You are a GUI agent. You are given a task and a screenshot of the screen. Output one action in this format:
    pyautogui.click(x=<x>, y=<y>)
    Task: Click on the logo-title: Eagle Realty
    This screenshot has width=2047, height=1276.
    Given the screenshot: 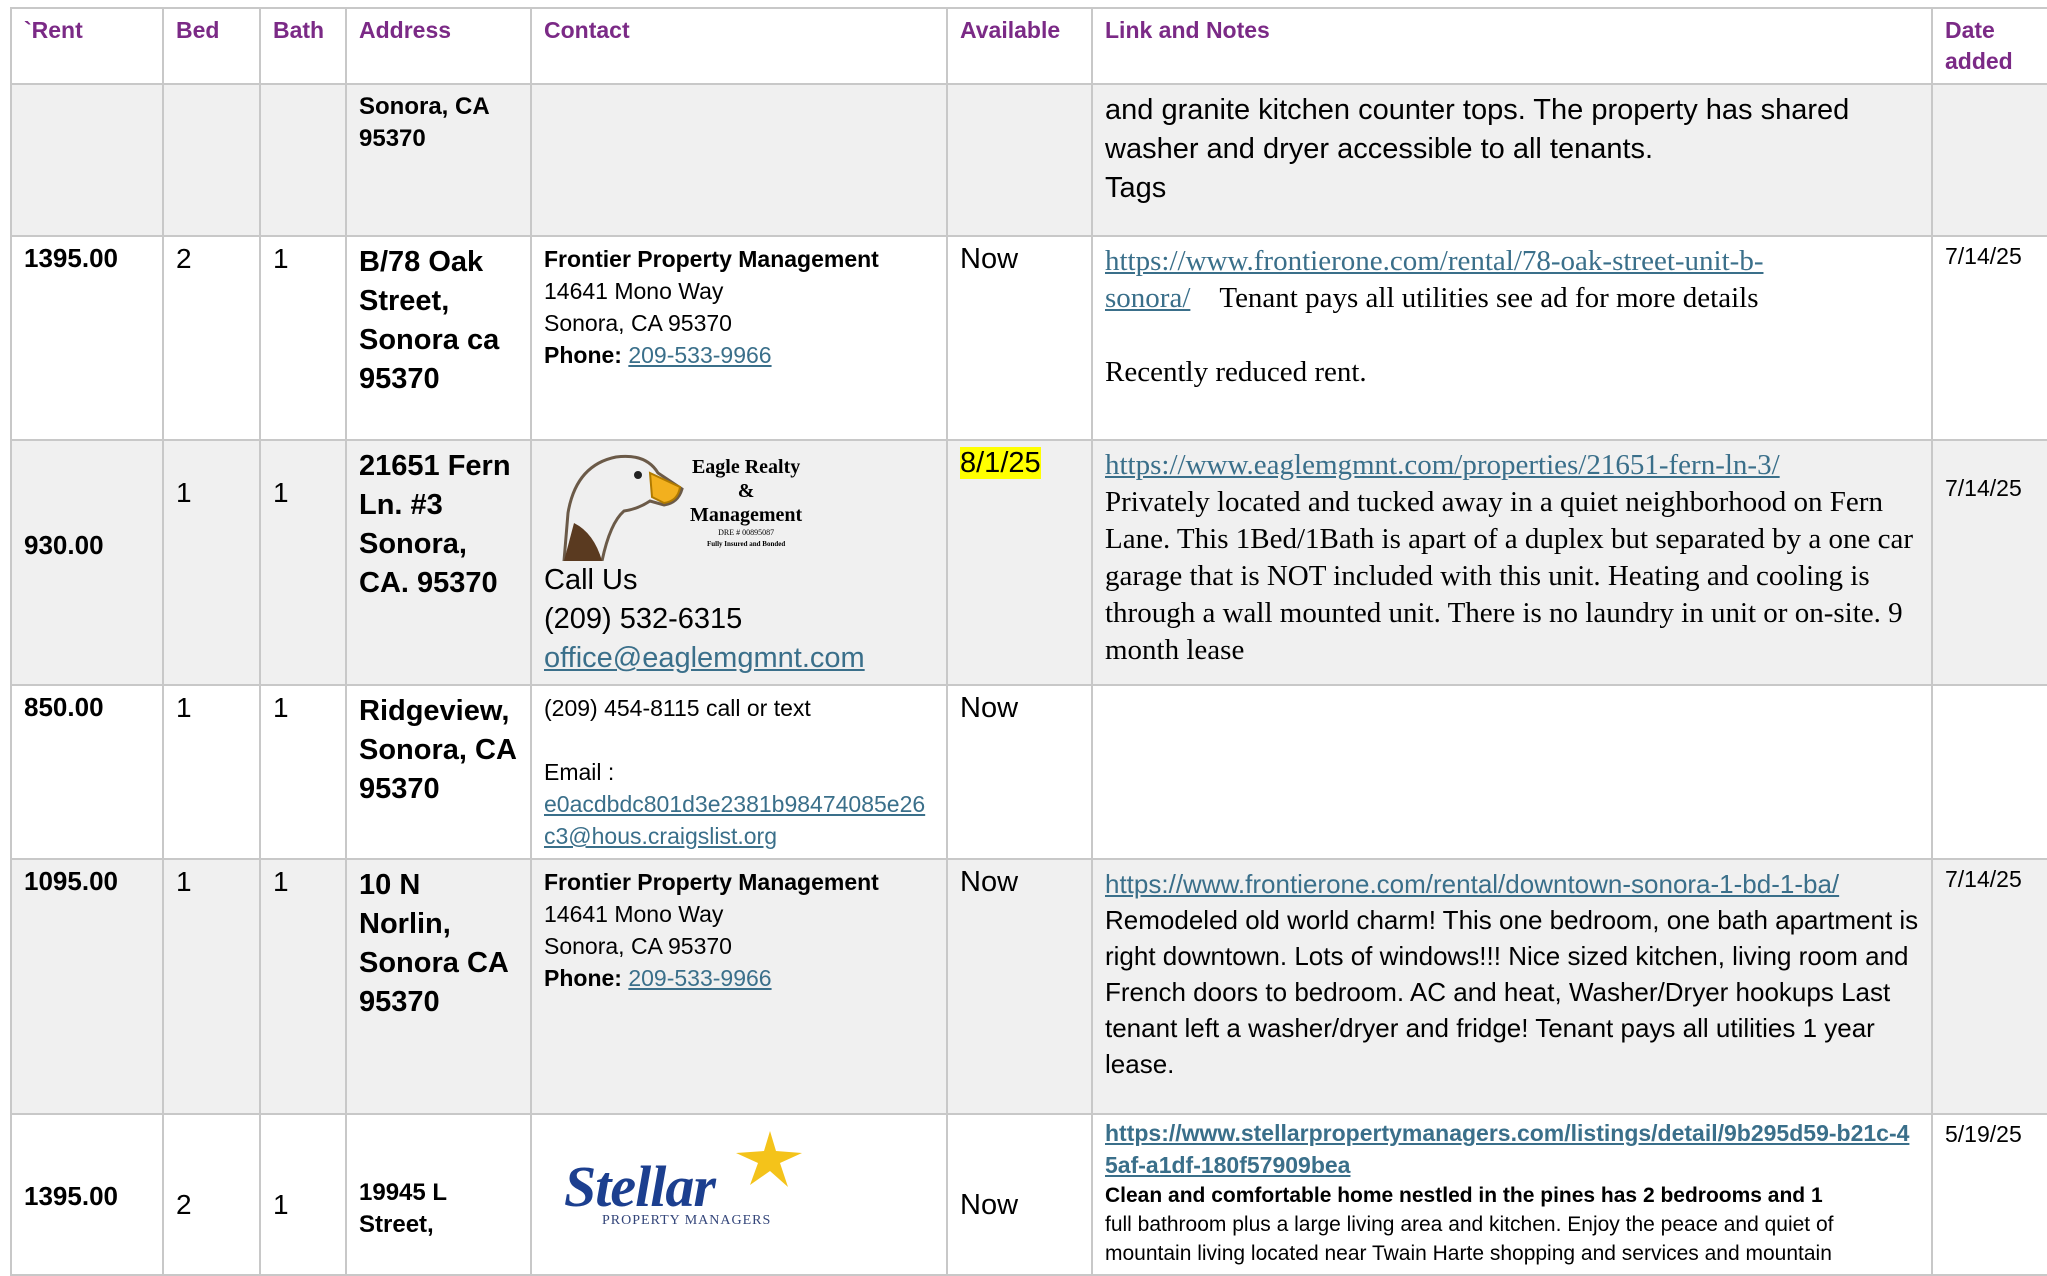 What is the action you would take?
    pyautogui.click(x=746, y=467)
    